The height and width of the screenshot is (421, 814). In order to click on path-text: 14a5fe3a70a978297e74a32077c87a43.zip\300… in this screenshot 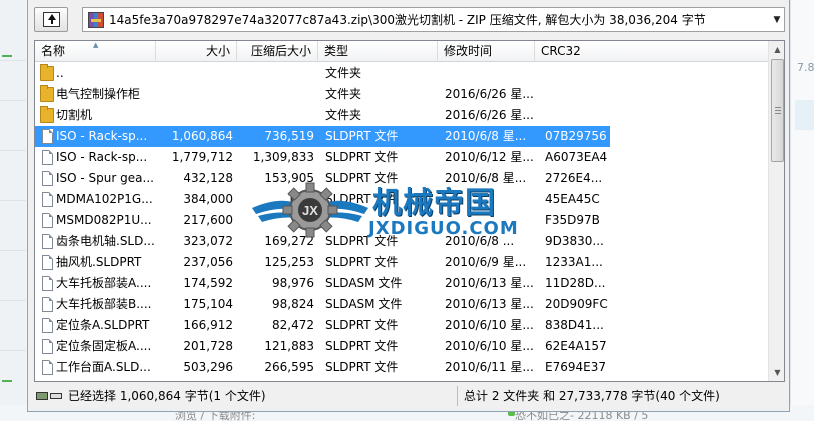, I will do `click(407, 20)`.